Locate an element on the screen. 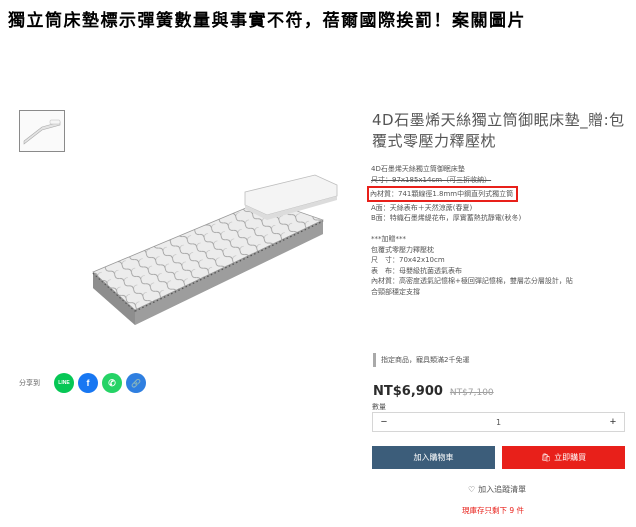 The height and width of the screenshot is (527, 636). desc-line: 表 布：母嬰級抗菌透氣表布 is located at coordinates (416, 270).